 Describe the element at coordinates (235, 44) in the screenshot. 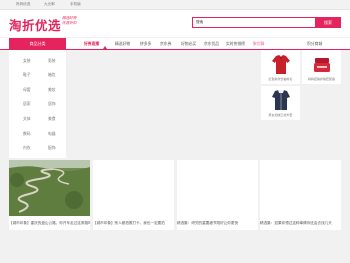

I see `nav-item-7: 实时热销榜` at that location.